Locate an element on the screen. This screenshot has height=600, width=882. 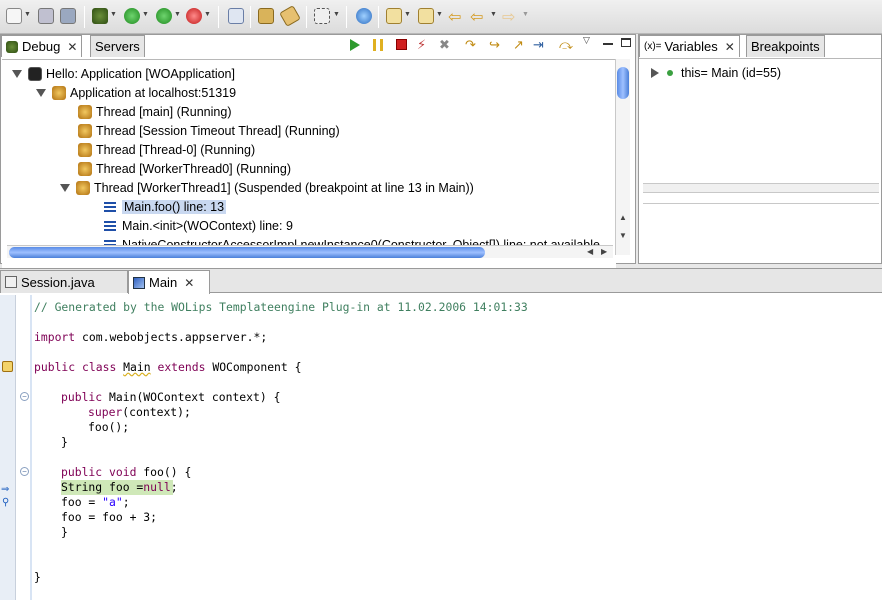
open-folder-icon is located at coordinates (266, 16).